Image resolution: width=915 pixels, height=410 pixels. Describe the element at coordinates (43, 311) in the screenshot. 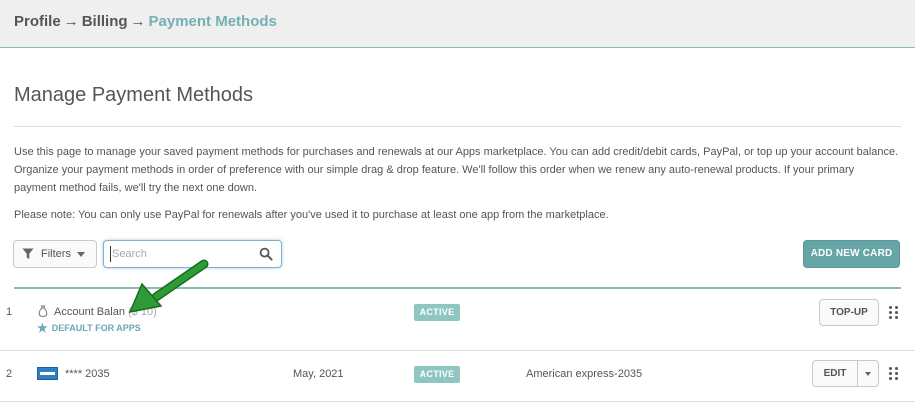

I see `wallet-icon` at that location.